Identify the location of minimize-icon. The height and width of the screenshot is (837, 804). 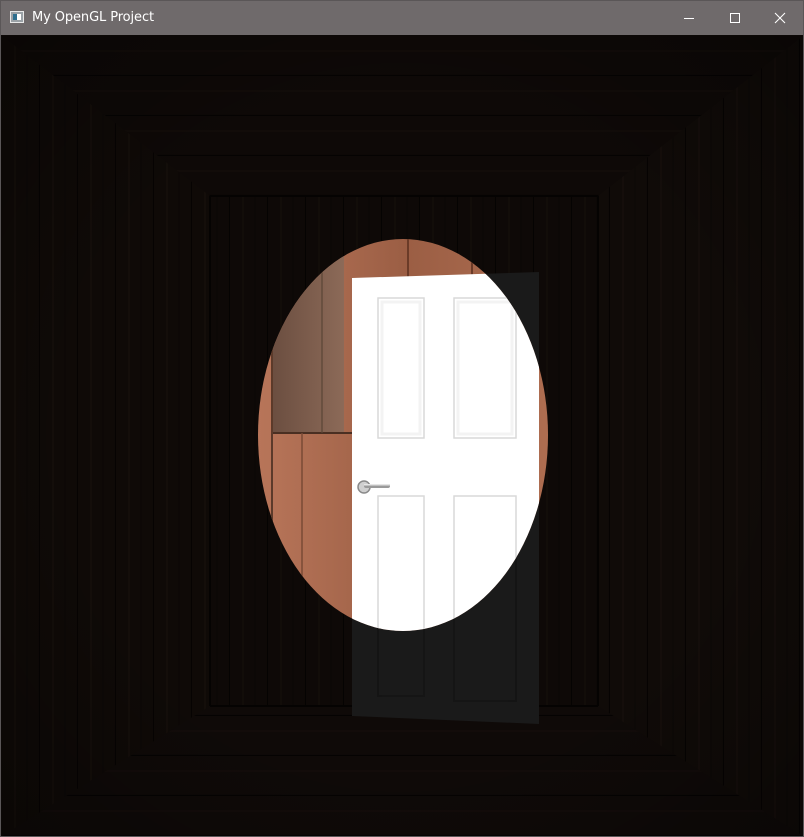
(689, 18).